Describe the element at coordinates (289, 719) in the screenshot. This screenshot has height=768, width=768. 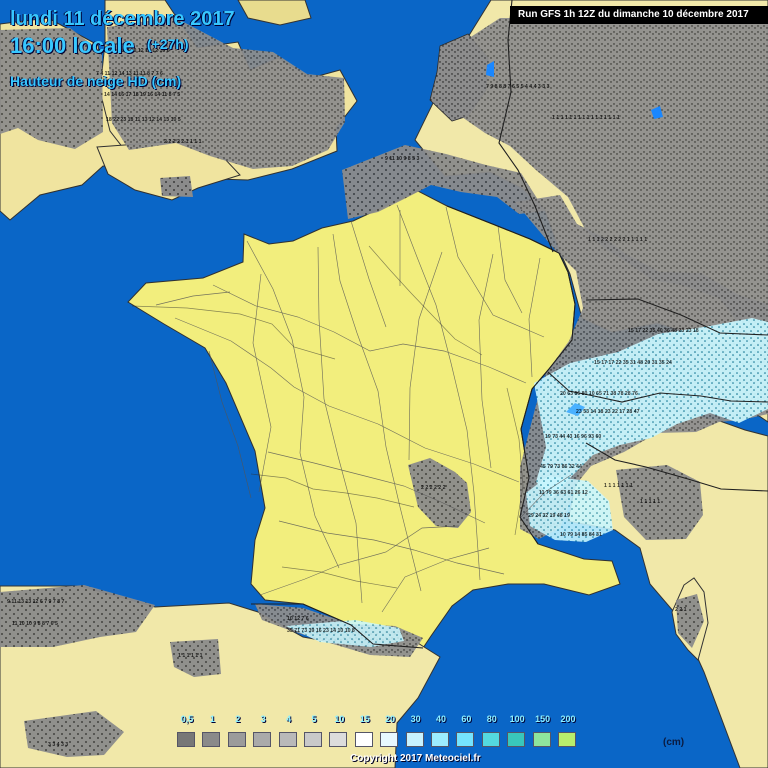
I see `legend-value-4: 4` at that location.